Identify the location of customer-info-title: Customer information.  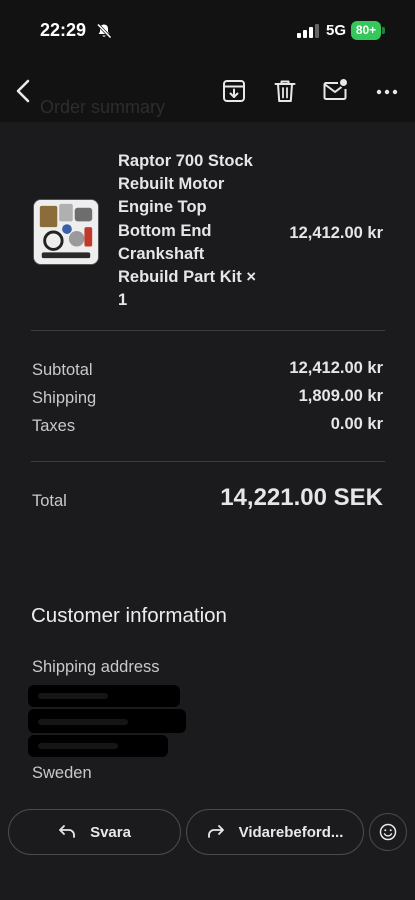
(129, 615).